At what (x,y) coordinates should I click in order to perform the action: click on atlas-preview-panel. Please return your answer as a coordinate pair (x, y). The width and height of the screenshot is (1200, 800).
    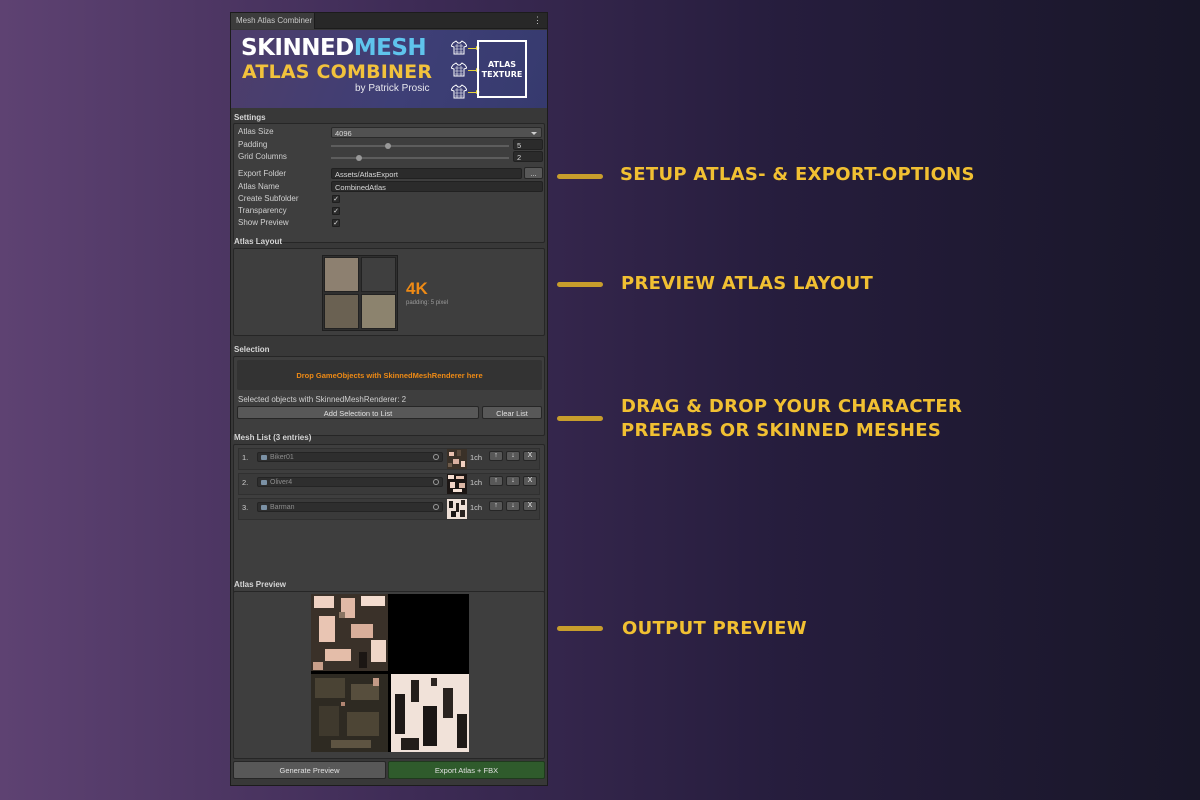
    Looking at the image, I should click on (389, 675).